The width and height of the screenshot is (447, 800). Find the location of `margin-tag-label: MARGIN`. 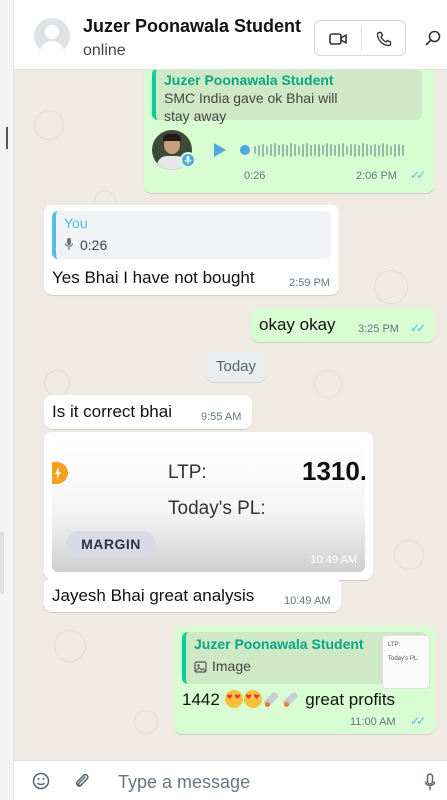

margin-tag-label: MARGIN is located at coordinates (111, 544).